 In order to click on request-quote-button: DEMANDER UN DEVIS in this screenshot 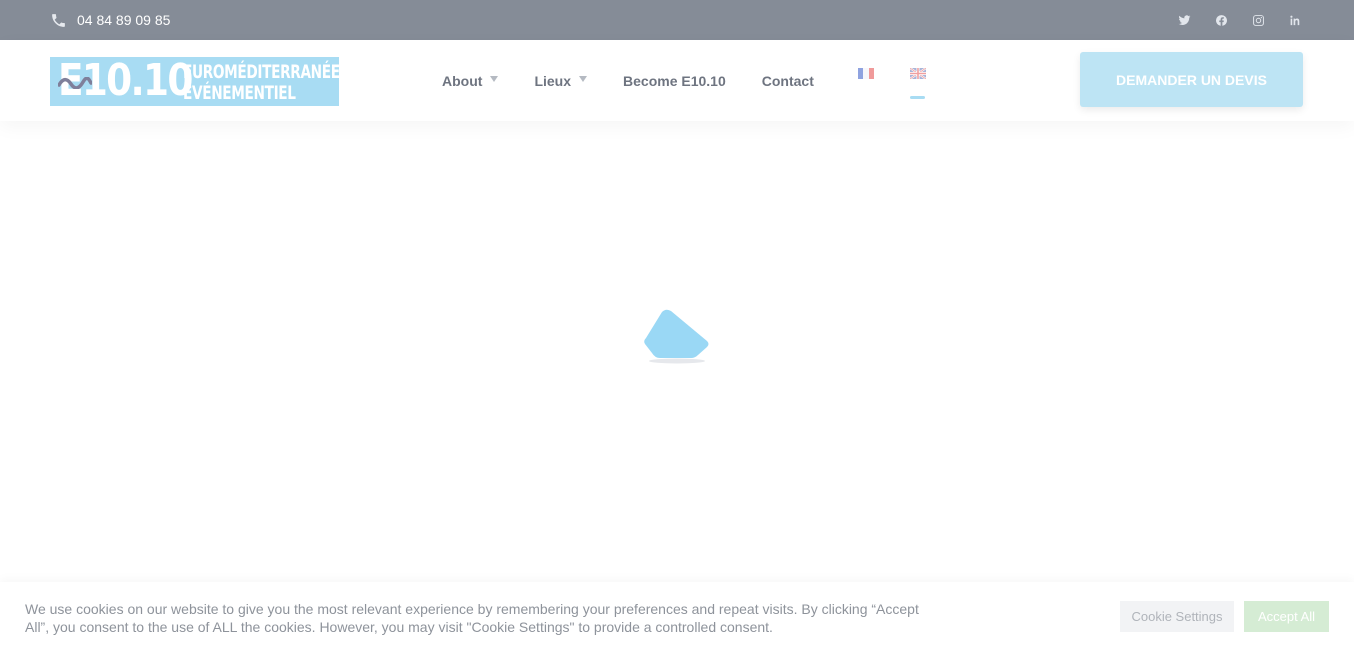, I will do `click(1191, 79)`.